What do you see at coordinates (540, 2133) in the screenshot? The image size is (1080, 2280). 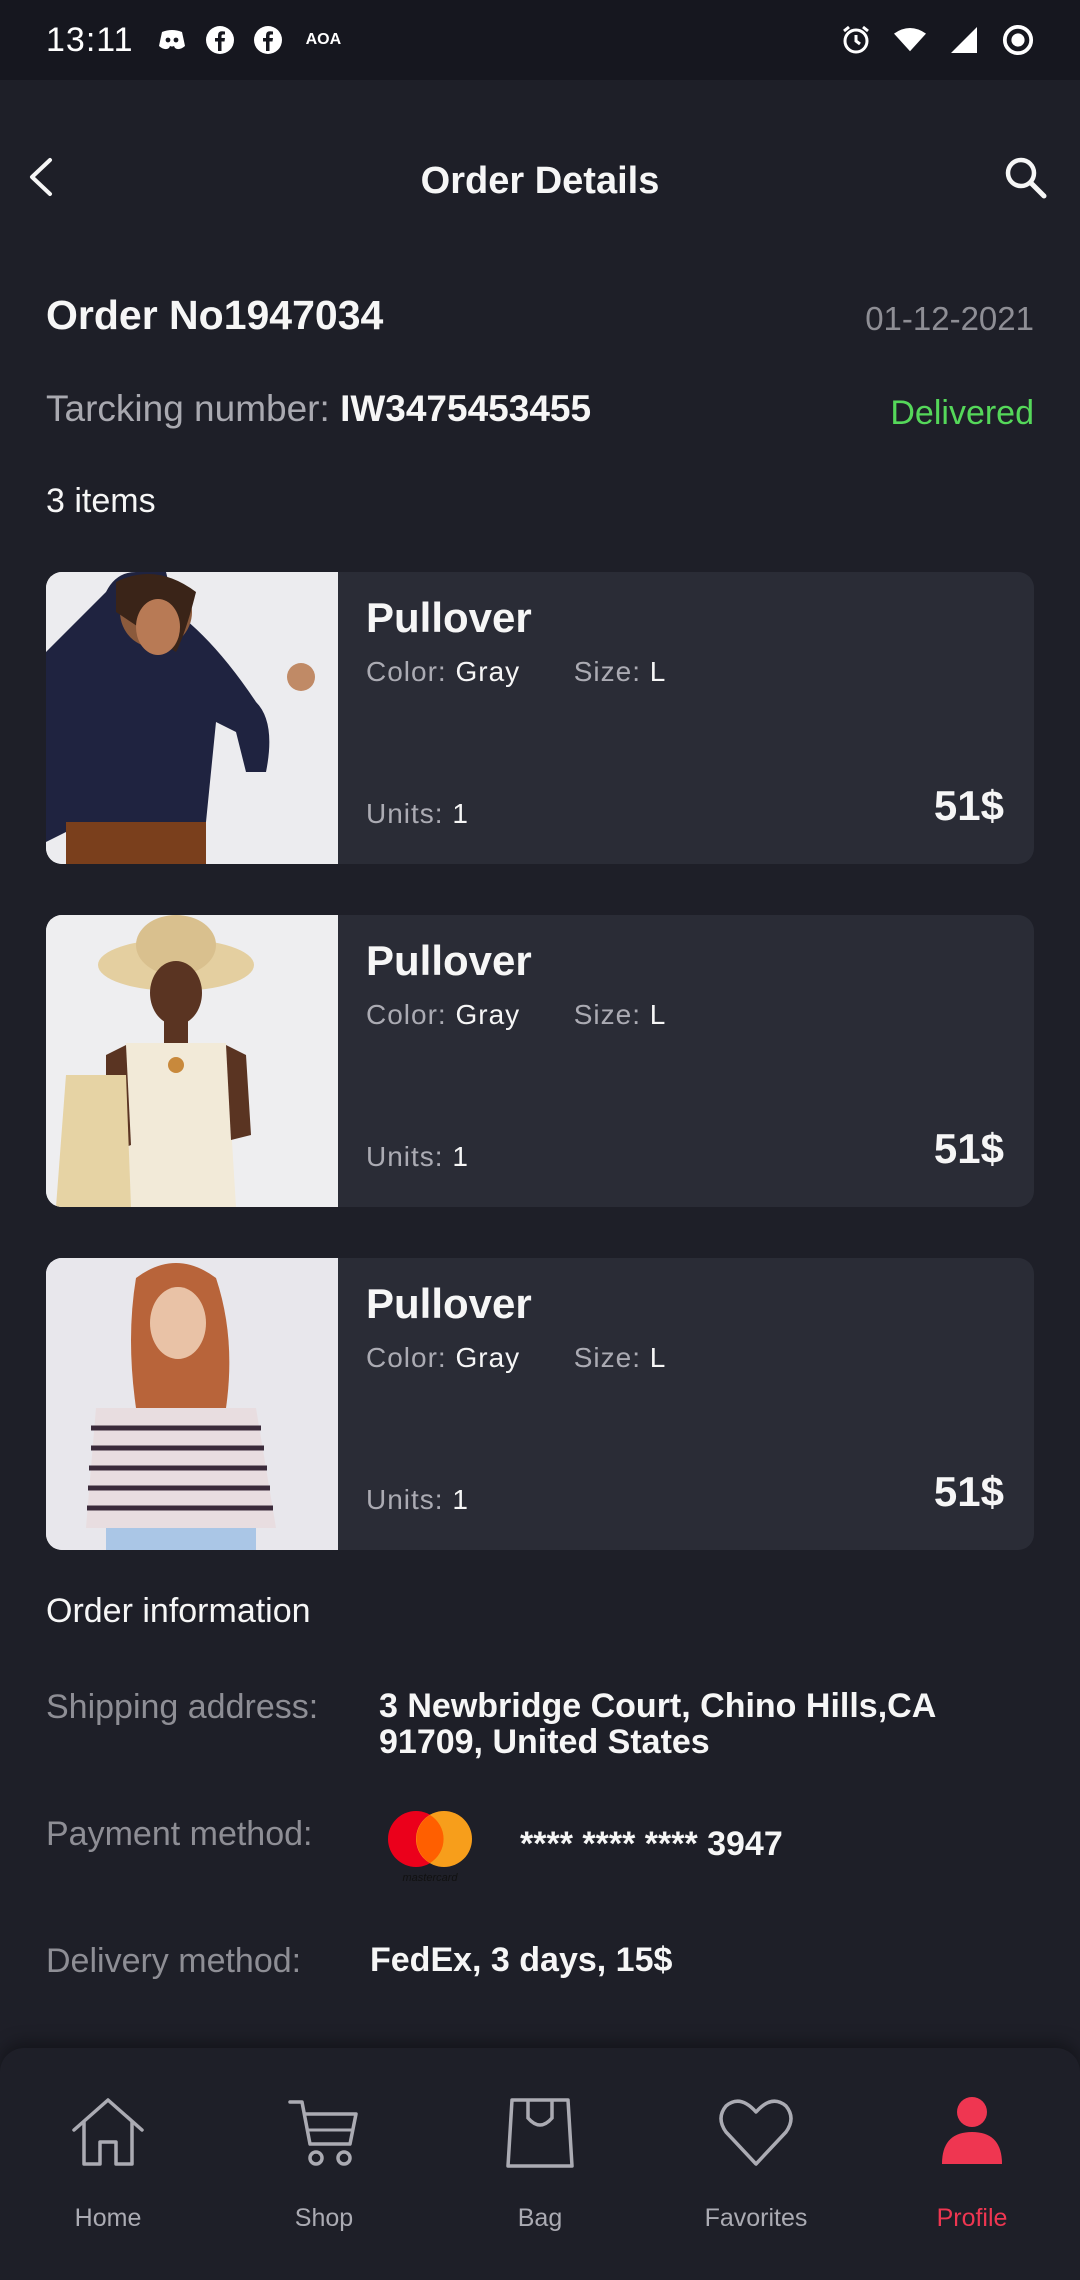 I see `bag-icon` at bounding box center [540, 2133].